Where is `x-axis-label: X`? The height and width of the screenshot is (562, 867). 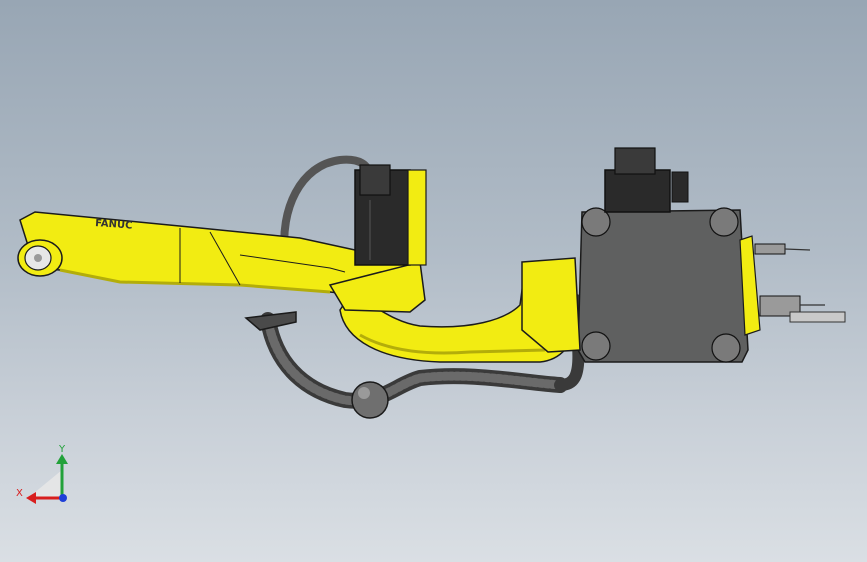 x-axis-label: X is located at coordinates (19, 493).